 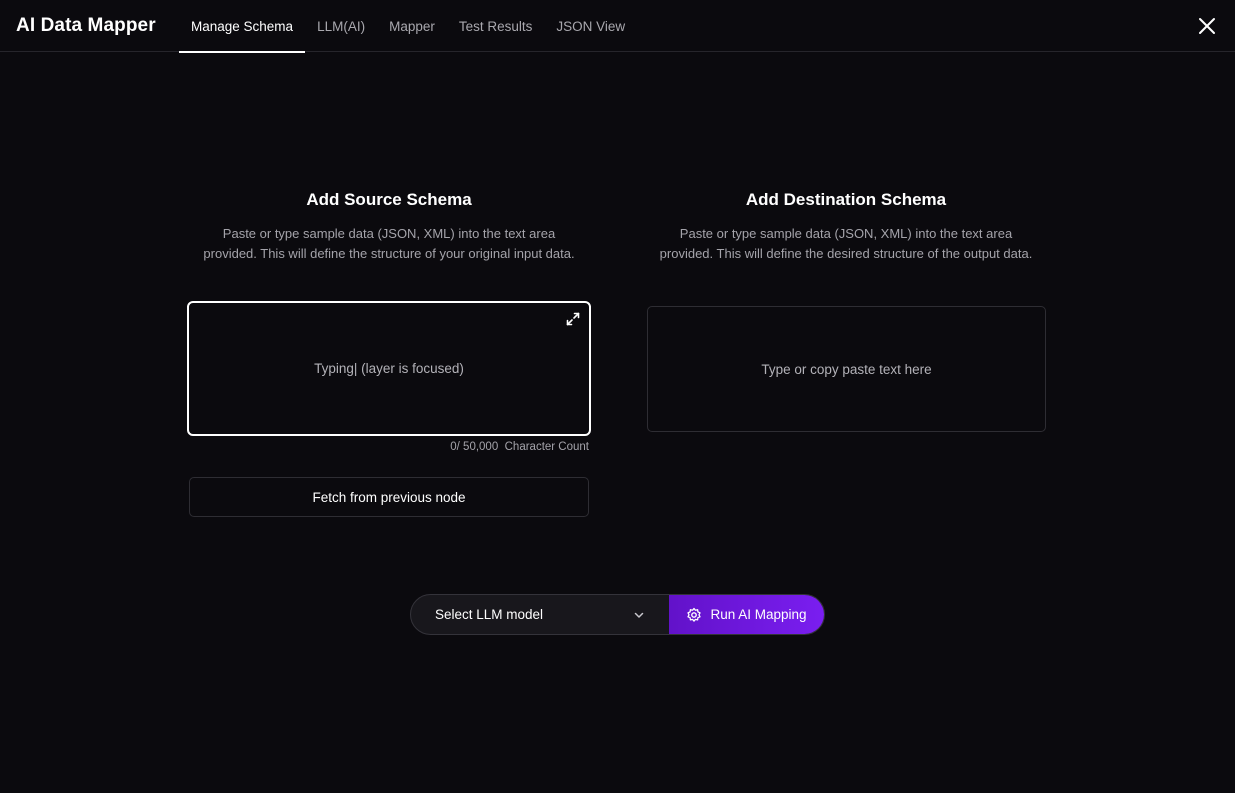 I want to click on source-schema-textarea: Typing| (layer is focused), so click(x=389, y=368).